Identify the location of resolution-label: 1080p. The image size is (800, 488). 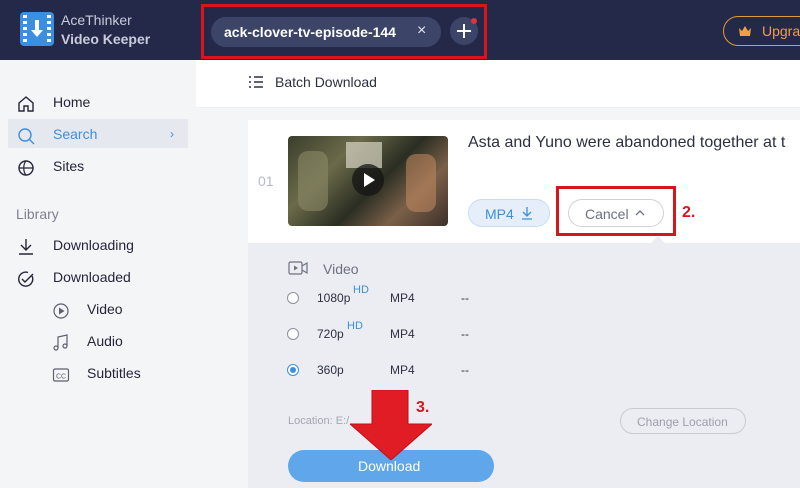
(334, 298).